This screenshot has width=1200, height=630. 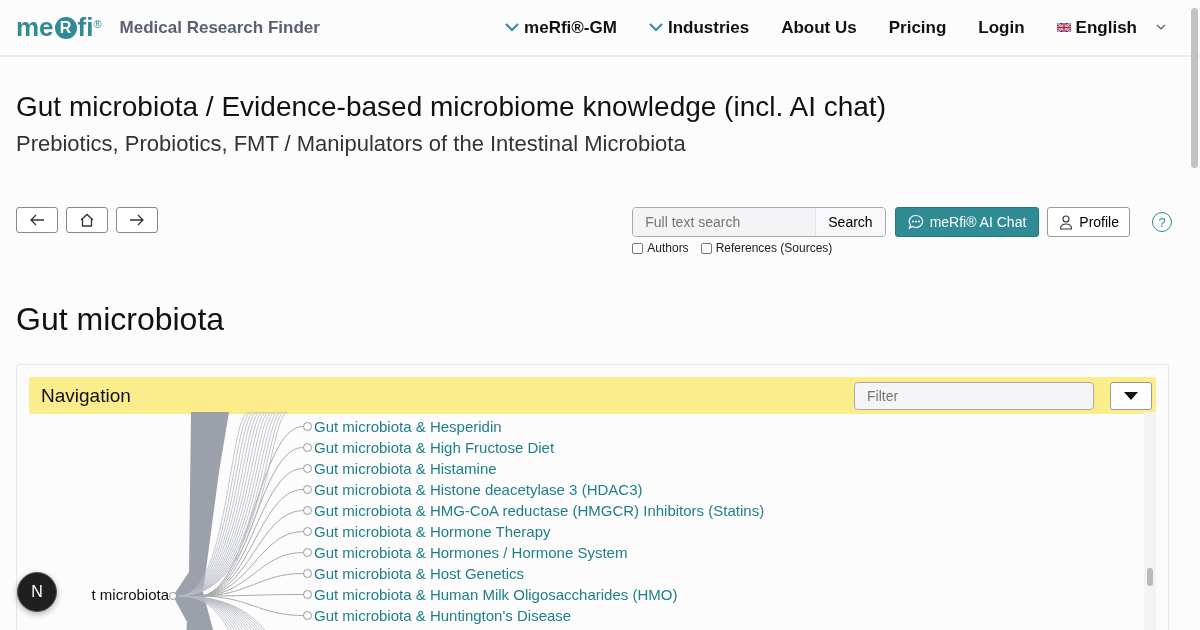 I want to click on tree-node-link: Gut microbiota & Hesperidin, so click(x=723, y=426).